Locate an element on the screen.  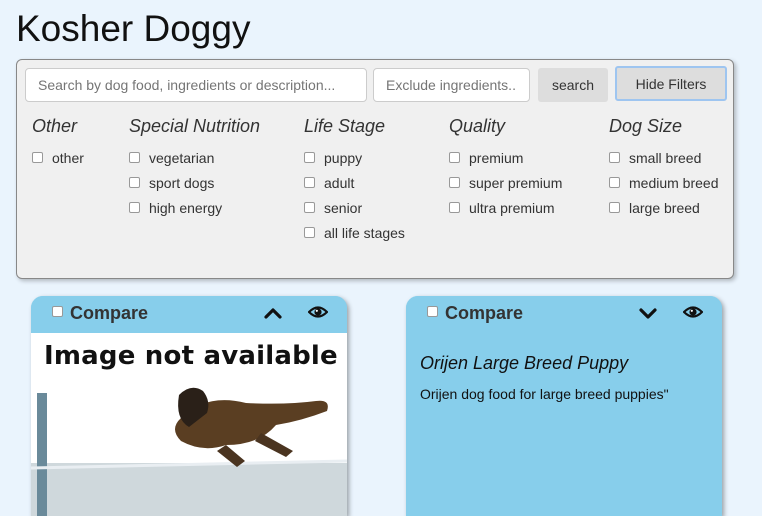
product-image: Image not available is located at coordinates (189, 424).